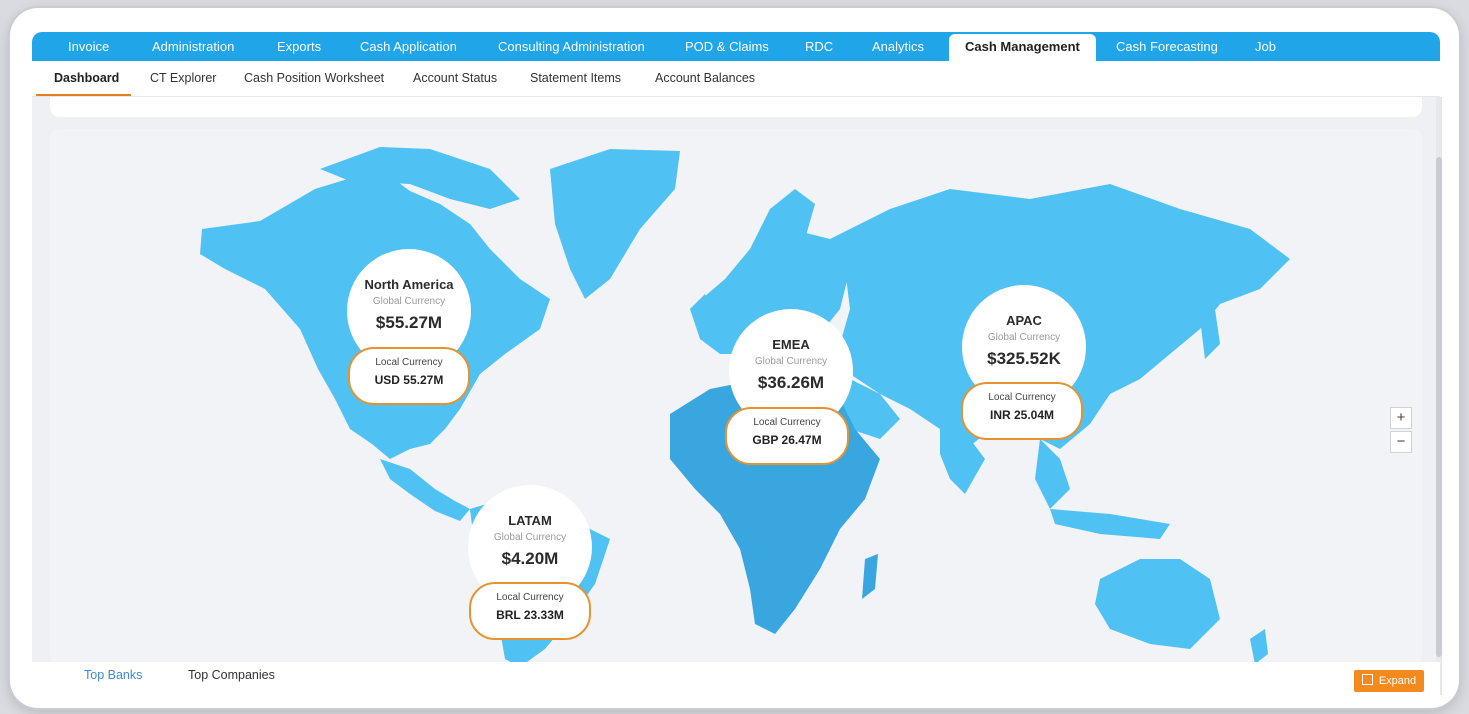  I want to click on southeast-asia, so click(1052, 474).